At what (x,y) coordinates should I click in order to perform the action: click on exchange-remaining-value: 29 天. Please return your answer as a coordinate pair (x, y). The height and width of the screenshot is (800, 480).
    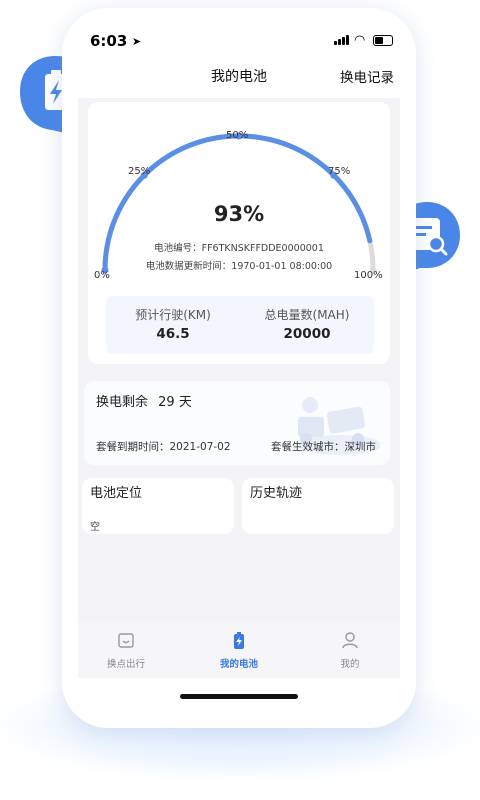
    Looking at the image, I should click on (175, 402).